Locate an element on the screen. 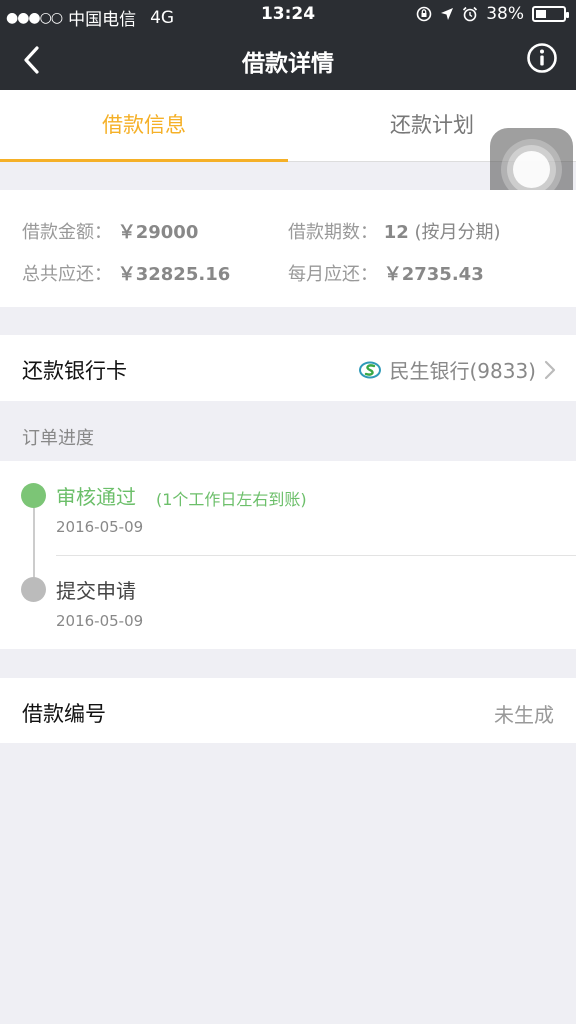  battery-icon is located at coordinates (550, 14).